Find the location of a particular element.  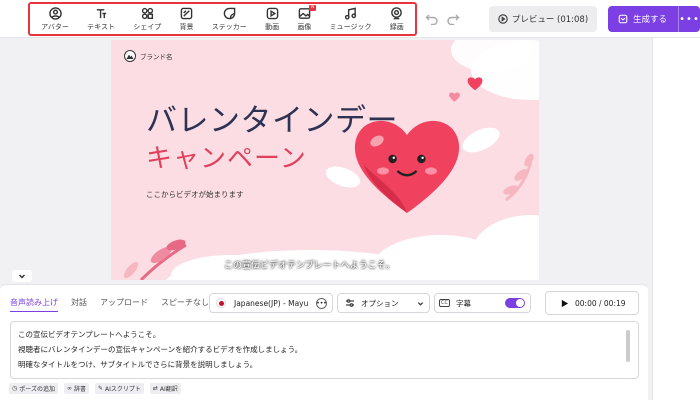

generate-button: 生成する ••• is located at coordinates (654, 19).